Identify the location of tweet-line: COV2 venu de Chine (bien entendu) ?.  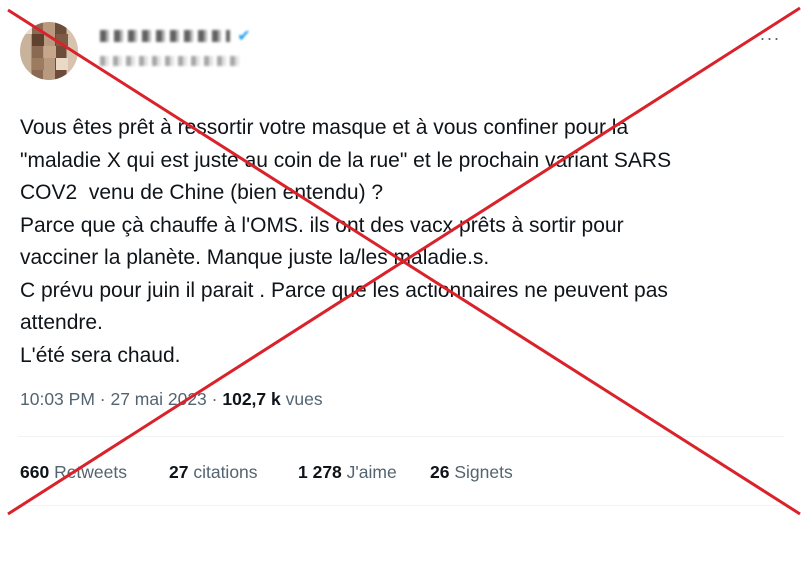
(202, 192).